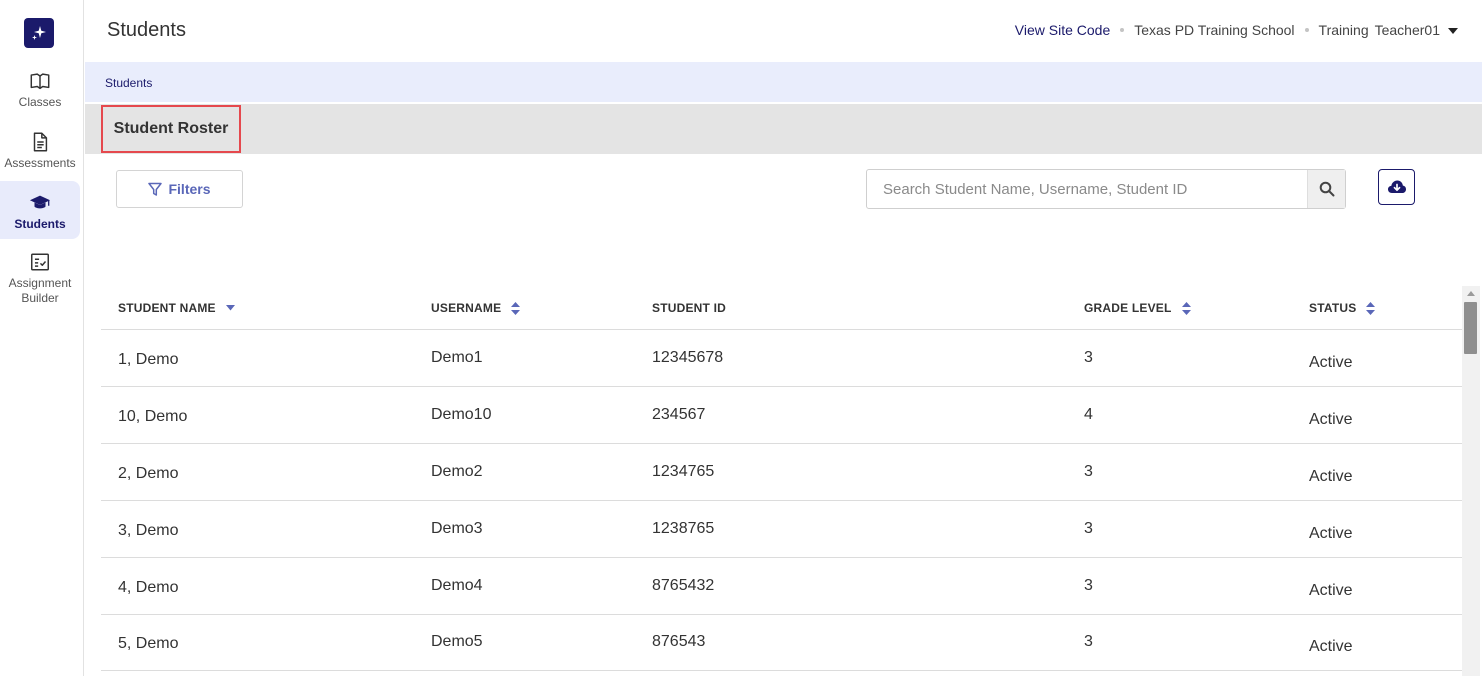  I want to click on graduation-cap-icon, so click(40, 202).